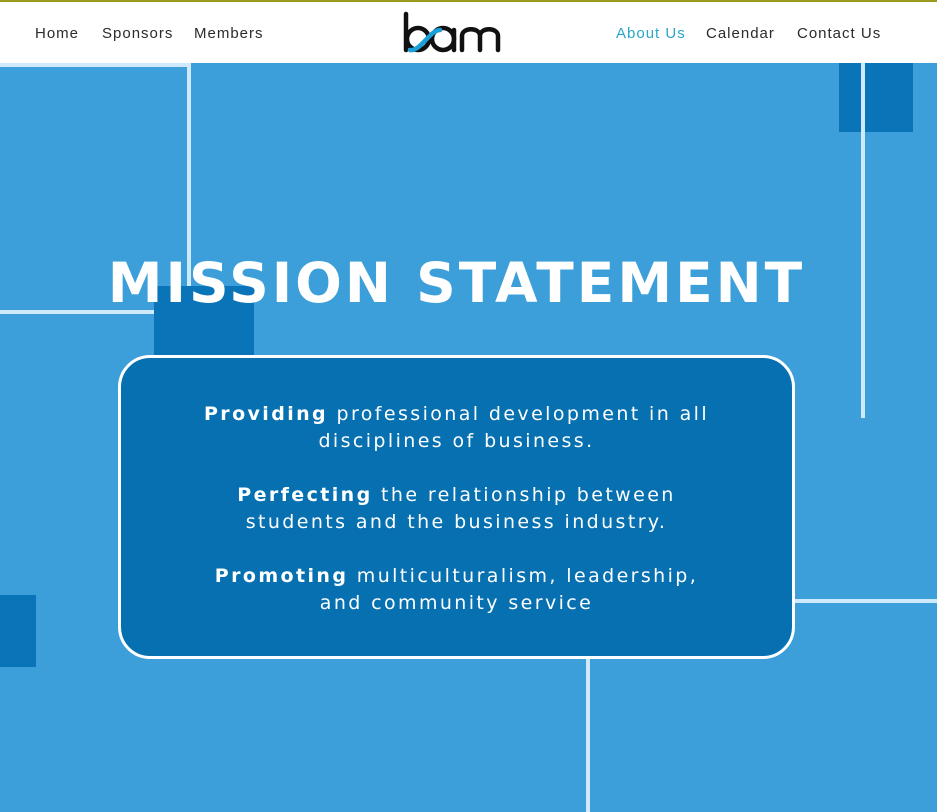  Describe the element at coordinates (523, 414) in the screenshot. I see `statement-text: professional development in all` at that location.